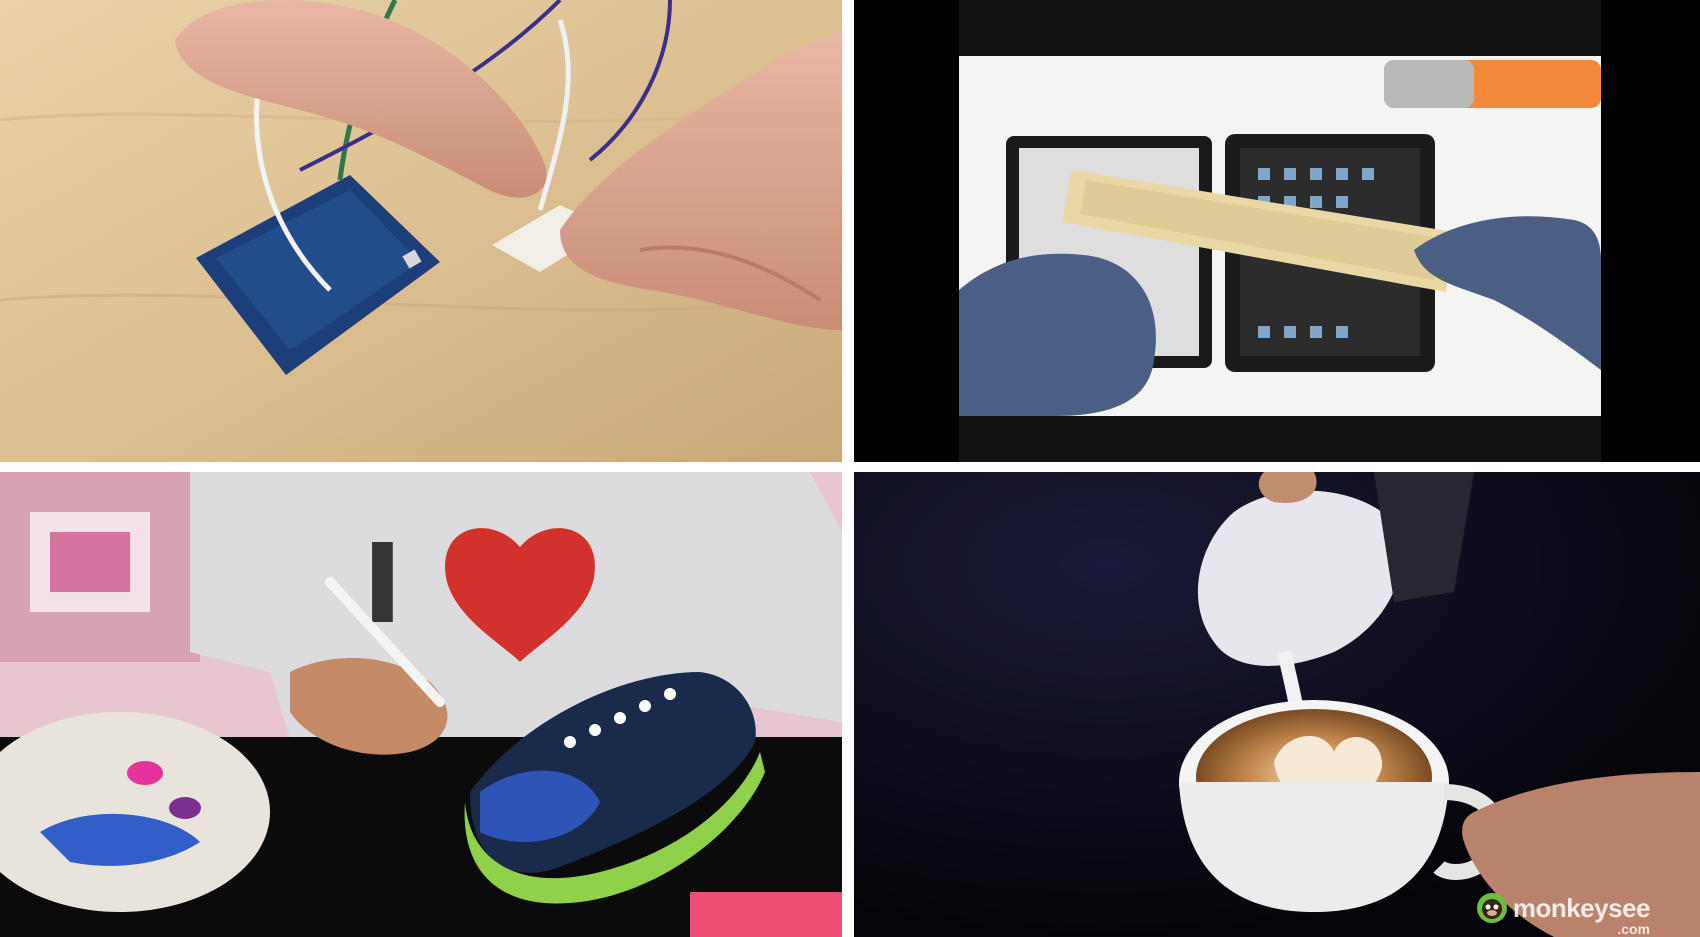 Image resolution: width=1700 pixels, height=937 pixels. Describe the element at coordinates (1633, 929) in the screenshot. I see `watermark-suffix: .com` at that location.